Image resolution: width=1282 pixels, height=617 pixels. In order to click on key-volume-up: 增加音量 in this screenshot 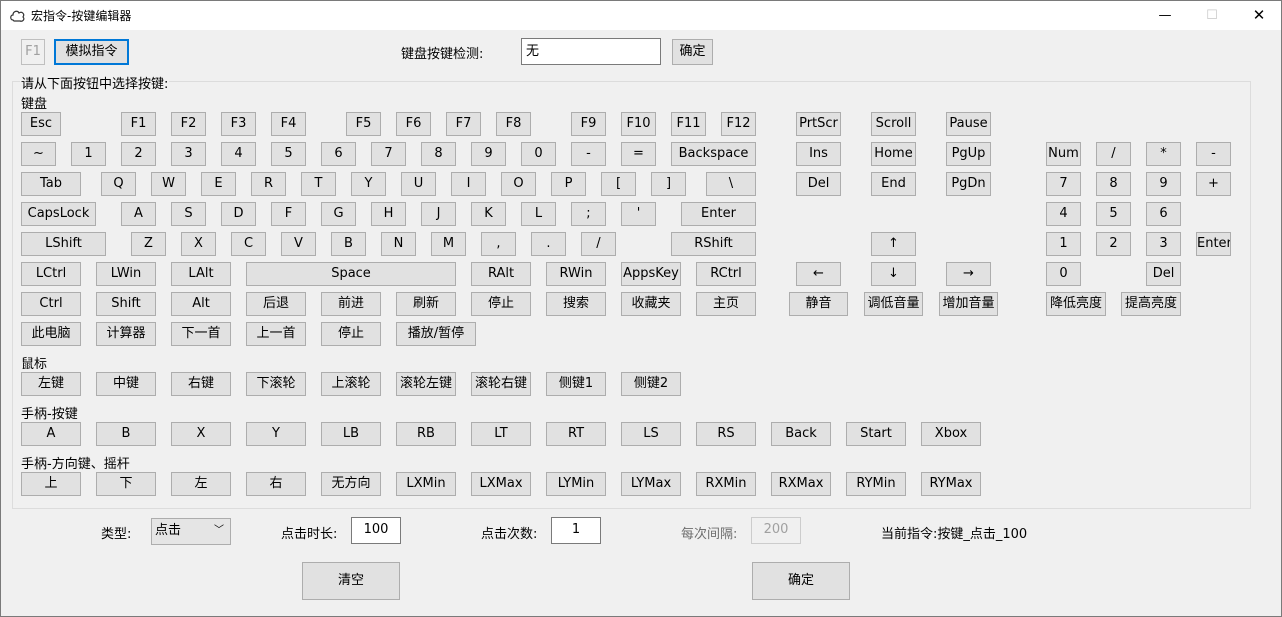, I will do `click(968, 304)`.